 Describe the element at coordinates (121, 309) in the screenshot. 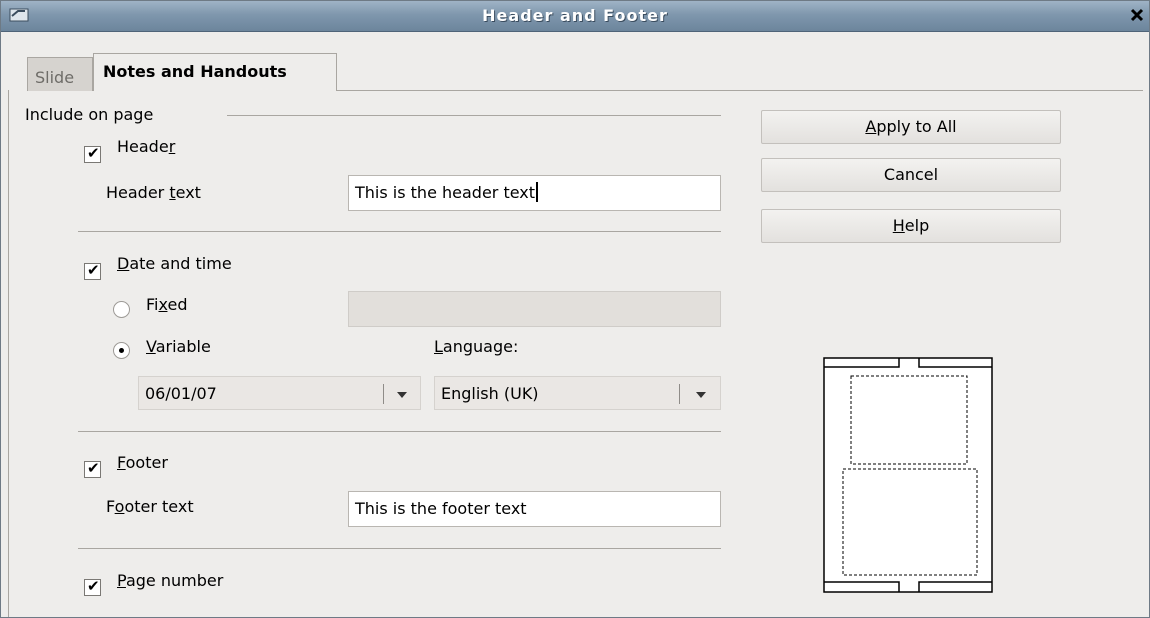

I see `fixed-radio` at that location.